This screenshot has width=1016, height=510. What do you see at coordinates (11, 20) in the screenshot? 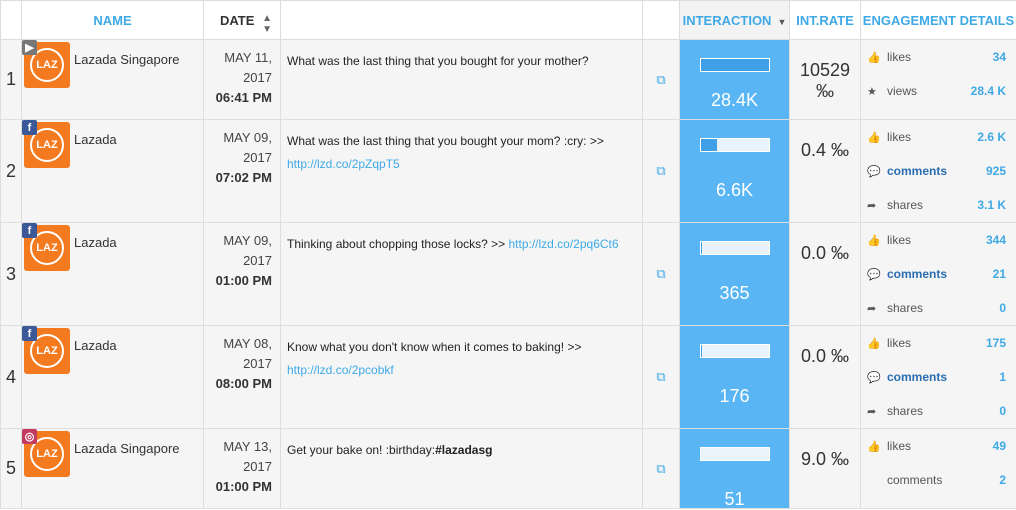
I see `header-index` at bounding box center [11, 20].